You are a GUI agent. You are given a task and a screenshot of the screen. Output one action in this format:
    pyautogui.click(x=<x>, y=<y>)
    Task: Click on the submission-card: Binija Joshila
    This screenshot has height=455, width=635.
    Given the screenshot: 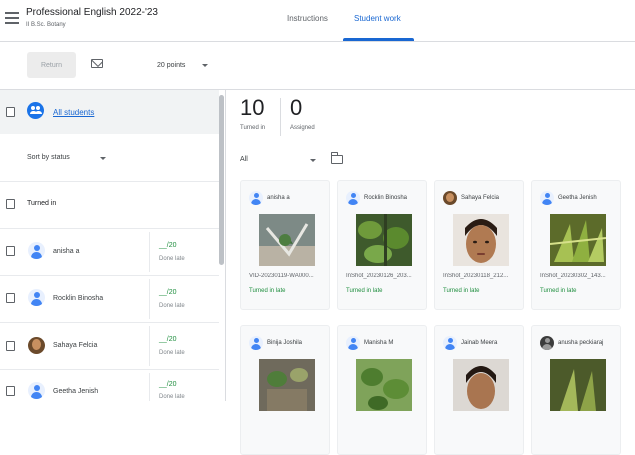 What is the action you would take?
    pyautogui.click(x=285, y=390)
    